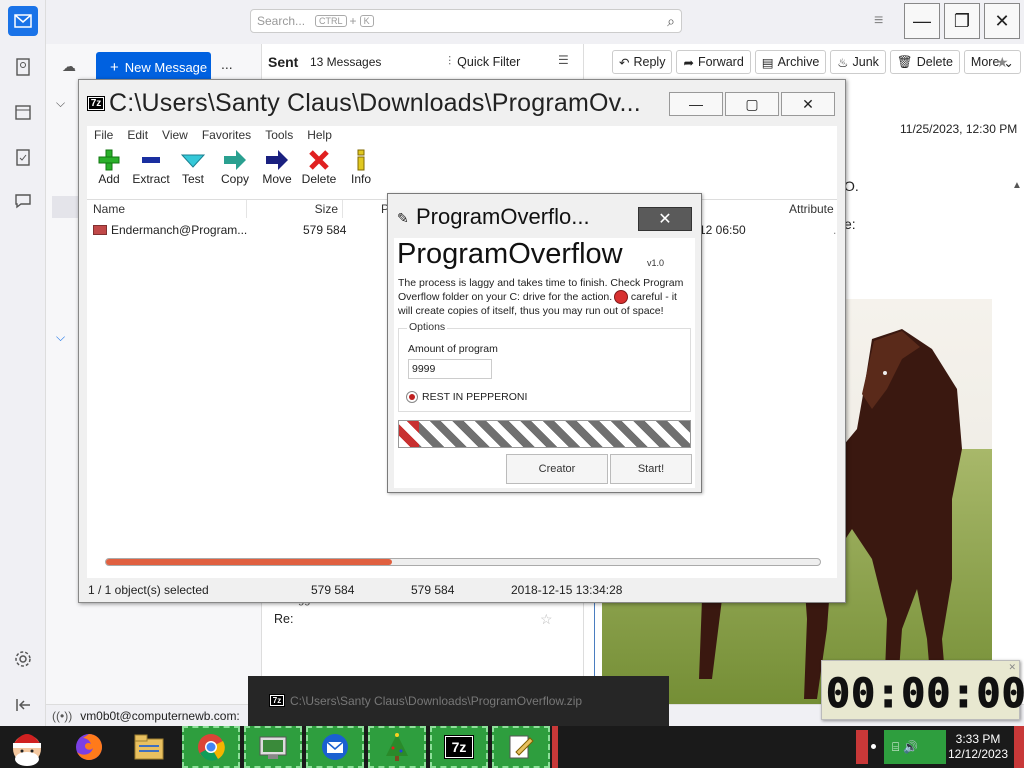  I want to click on menu-bar: File Edit View Favorites Tools Help, so click(462, 135).